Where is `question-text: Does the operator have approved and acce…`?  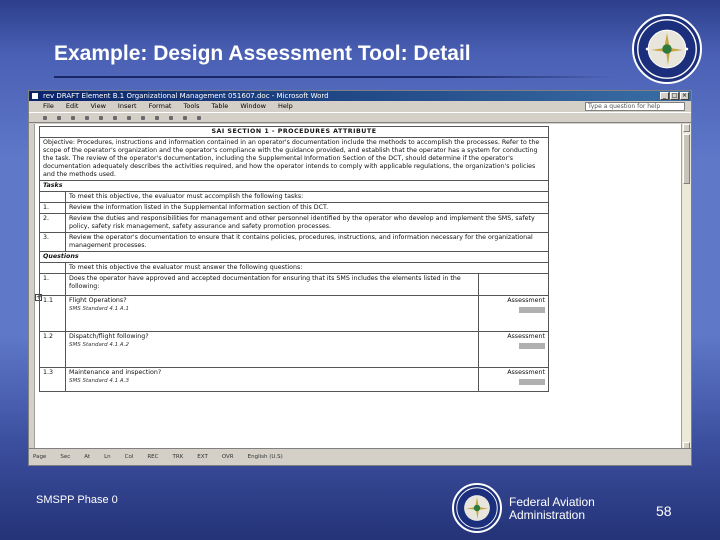
question-text: Does the operator have approved and acce… is located at coordinates (272, 284).